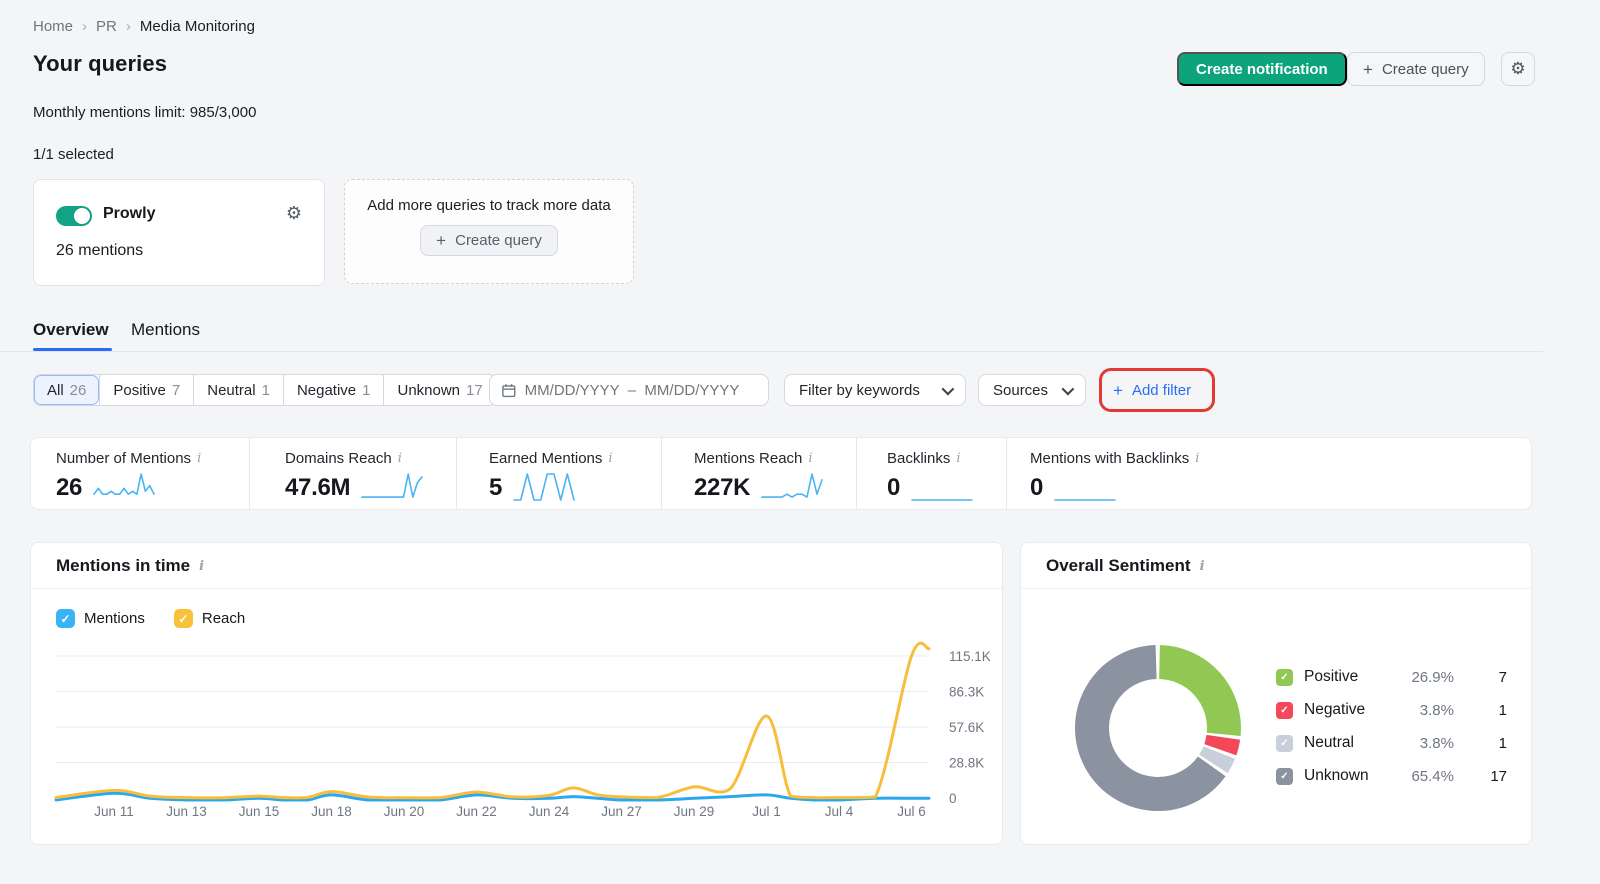 The height and width of the screenshot is (884, 1600). Describe the element at coordinates (509, 390) in the screenshot. I see `calendar-icon` at that location.